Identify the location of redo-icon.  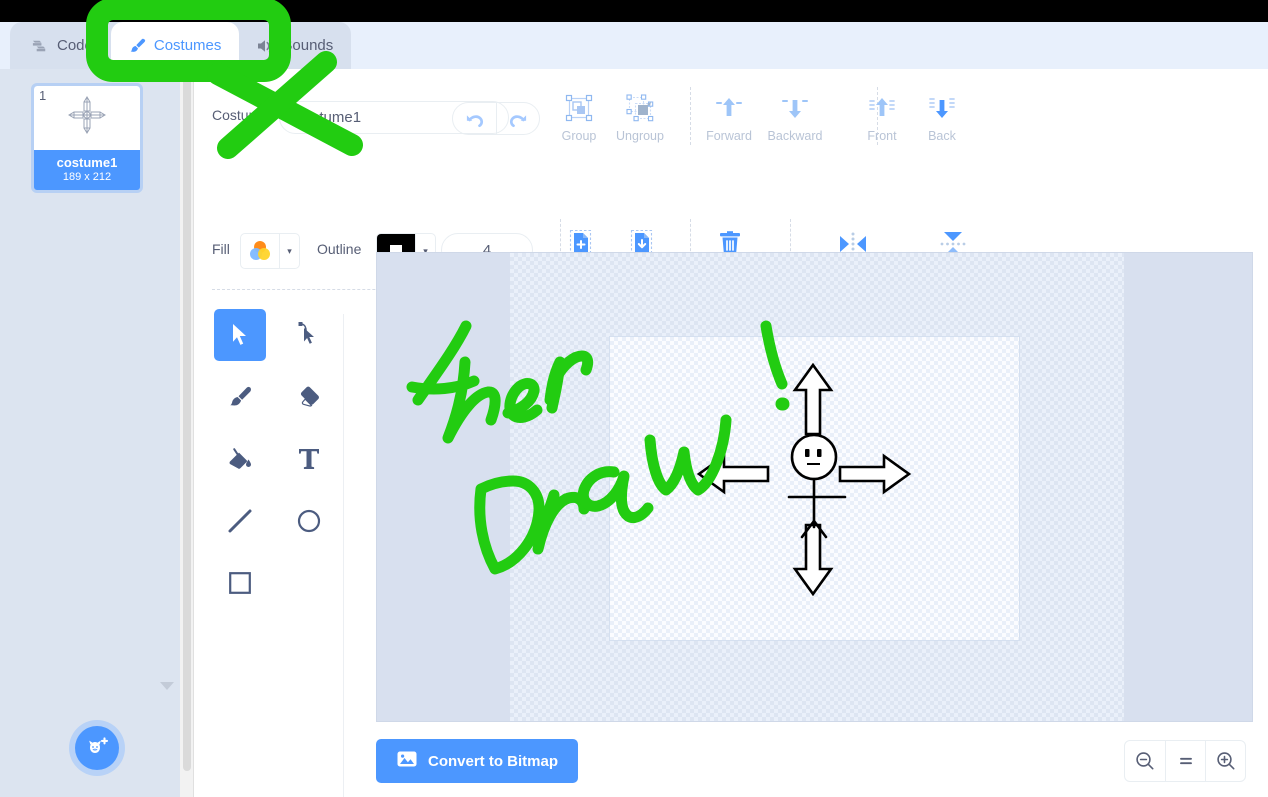
(518, 120).